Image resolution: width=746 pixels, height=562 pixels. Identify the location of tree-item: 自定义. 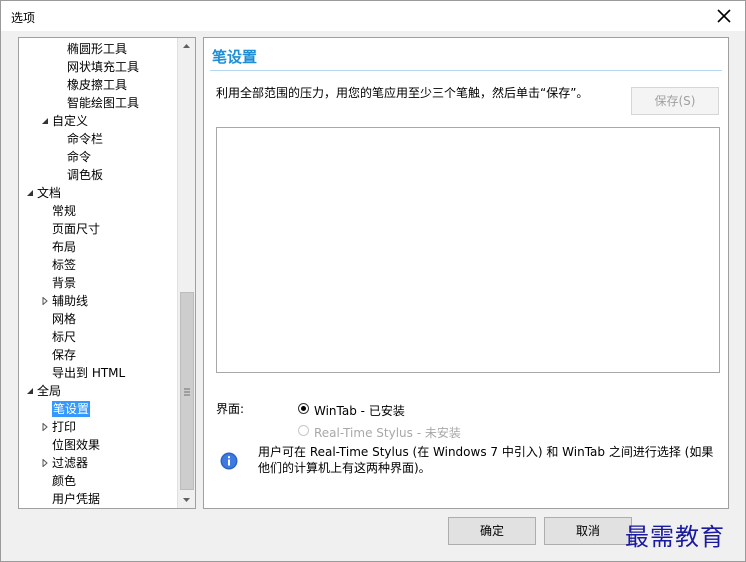
(65, 121).